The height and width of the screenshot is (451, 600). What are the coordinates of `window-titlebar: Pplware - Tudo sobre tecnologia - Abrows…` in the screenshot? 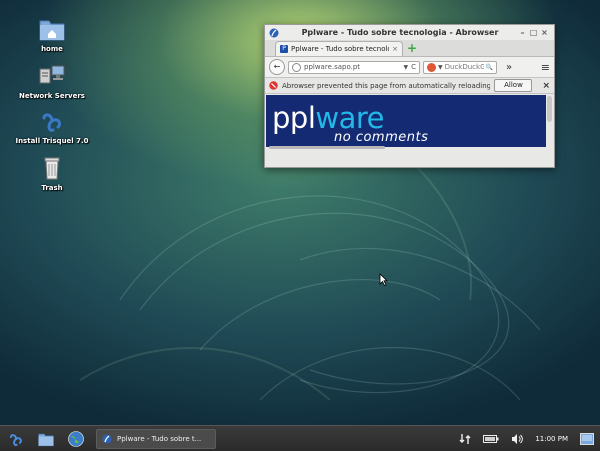 It's located at (409, 32).